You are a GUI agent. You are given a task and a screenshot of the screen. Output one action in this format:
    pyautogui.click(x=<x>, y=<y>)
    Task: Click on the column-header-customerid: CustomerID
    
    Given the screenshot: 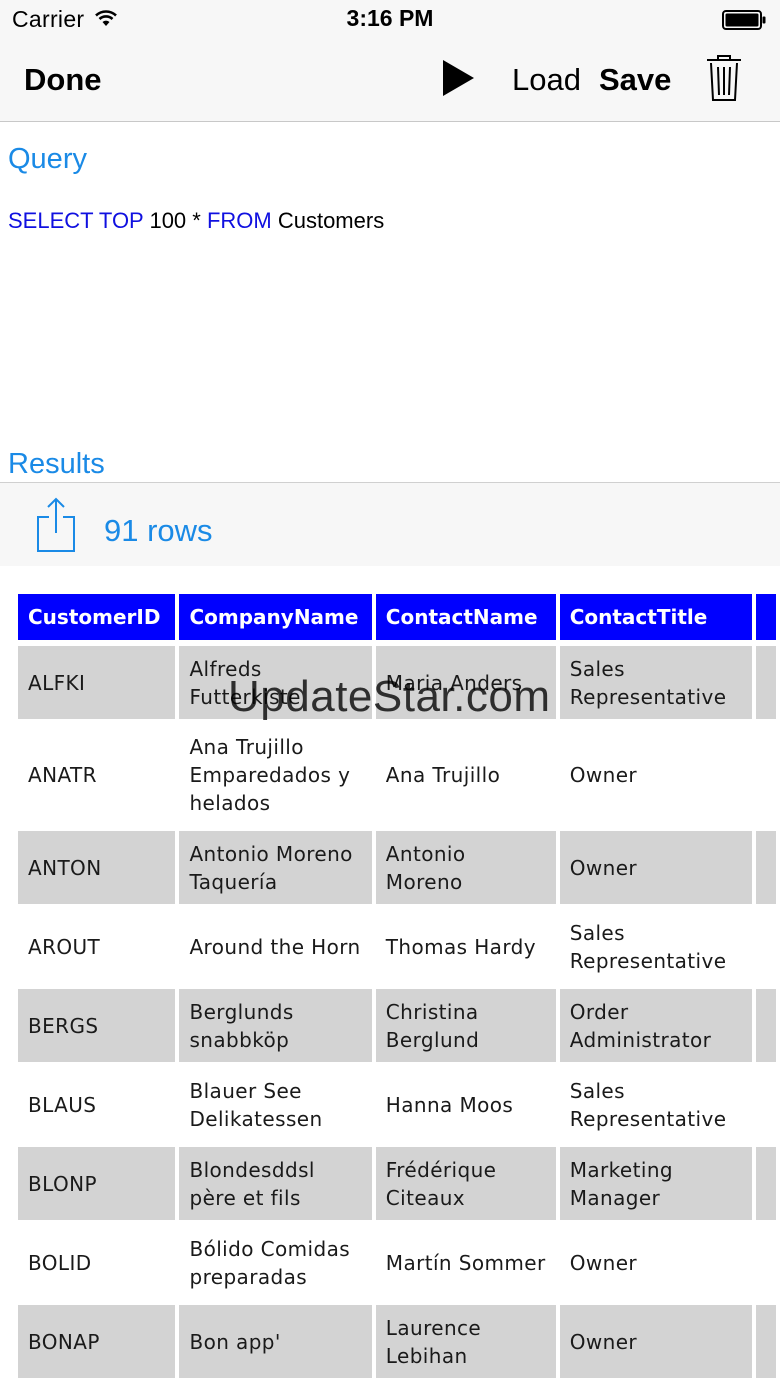 What is the action you would take?
    pyautogui.click(x=97, y=617)
    